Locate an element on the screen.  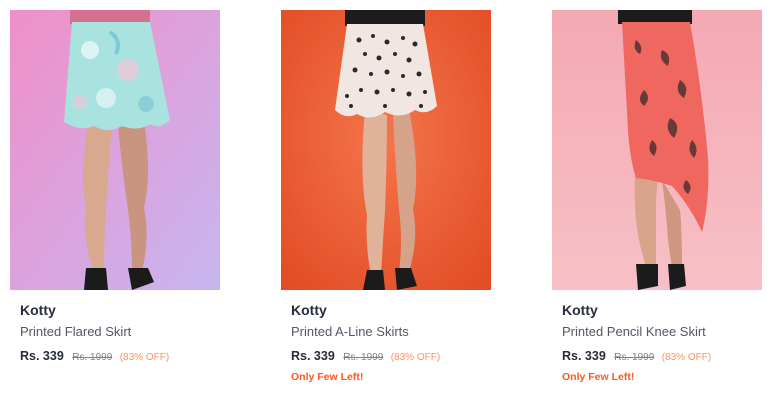
product-name: Printed Pencil Knee Skirt is located at coordinates (634, 331).